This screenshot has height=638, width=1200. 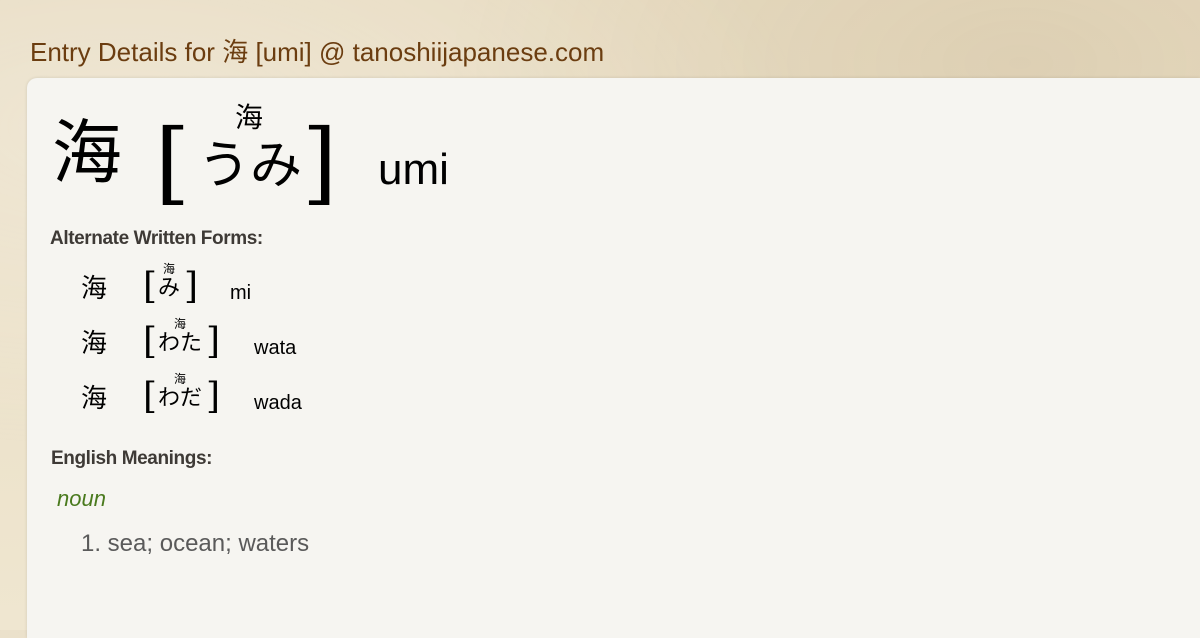 What do you see at coordinates (195, 543) in the screenshot?
I see `meaning-item: 1. sea; ocean; waters` at bounding box center [195, 543].